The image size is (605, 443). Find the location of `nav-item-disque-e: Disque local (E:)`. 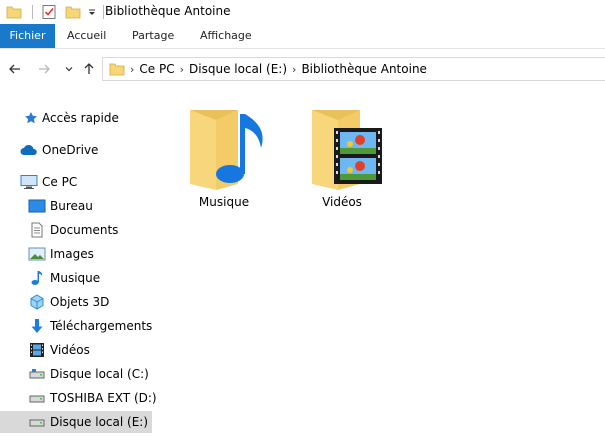

nav-item-disque-e: Disque local (E:) is located at coordinates (76, 422).